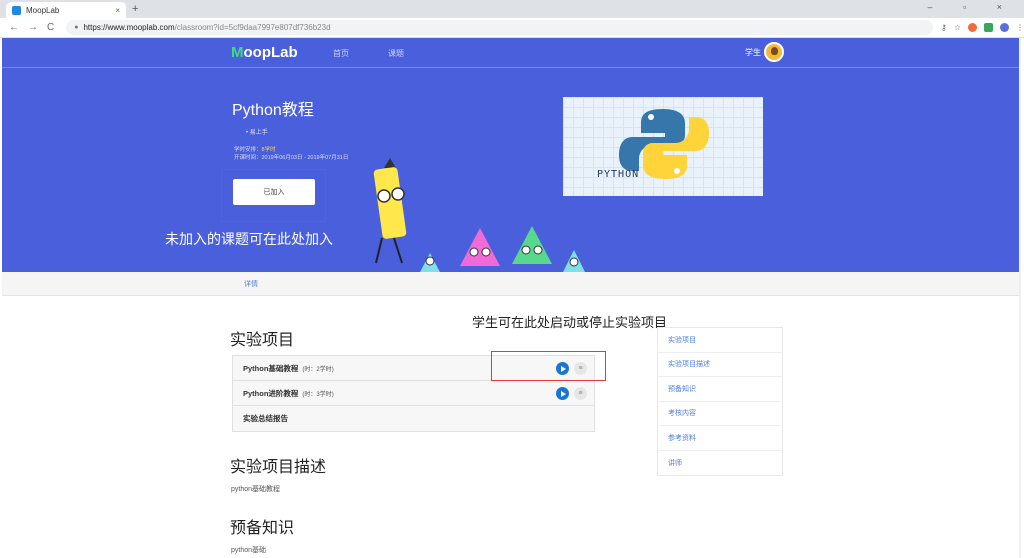 This screenshot has height=558, width=1024. I want to click on avatar, so click(774, 52).